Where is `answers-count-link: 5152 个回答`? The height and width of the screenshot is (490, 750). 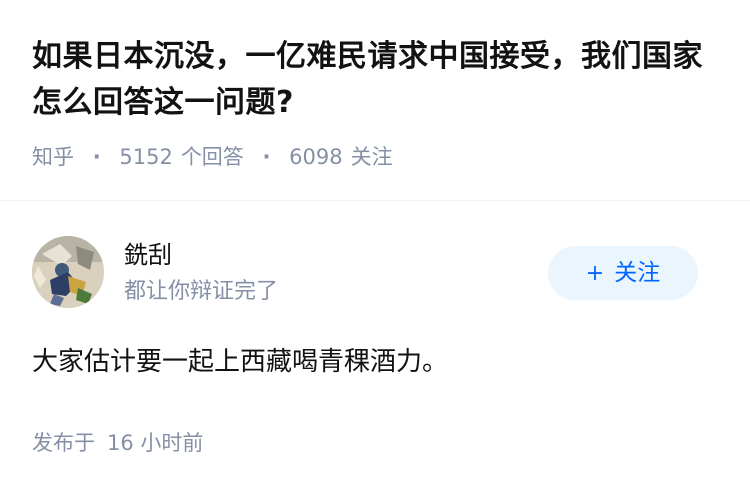 answers-count-link: 5152 个回答 is located at coordinates (181, 157).